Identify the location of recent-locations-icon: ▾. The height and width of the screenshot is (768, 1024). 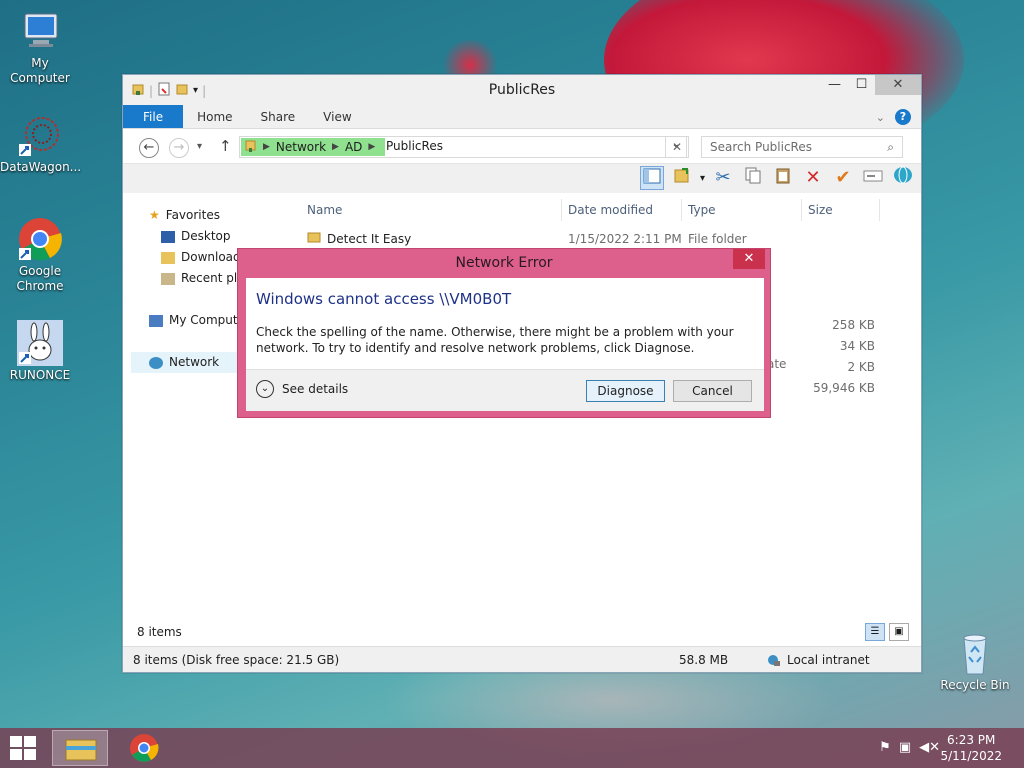
(199, 146).